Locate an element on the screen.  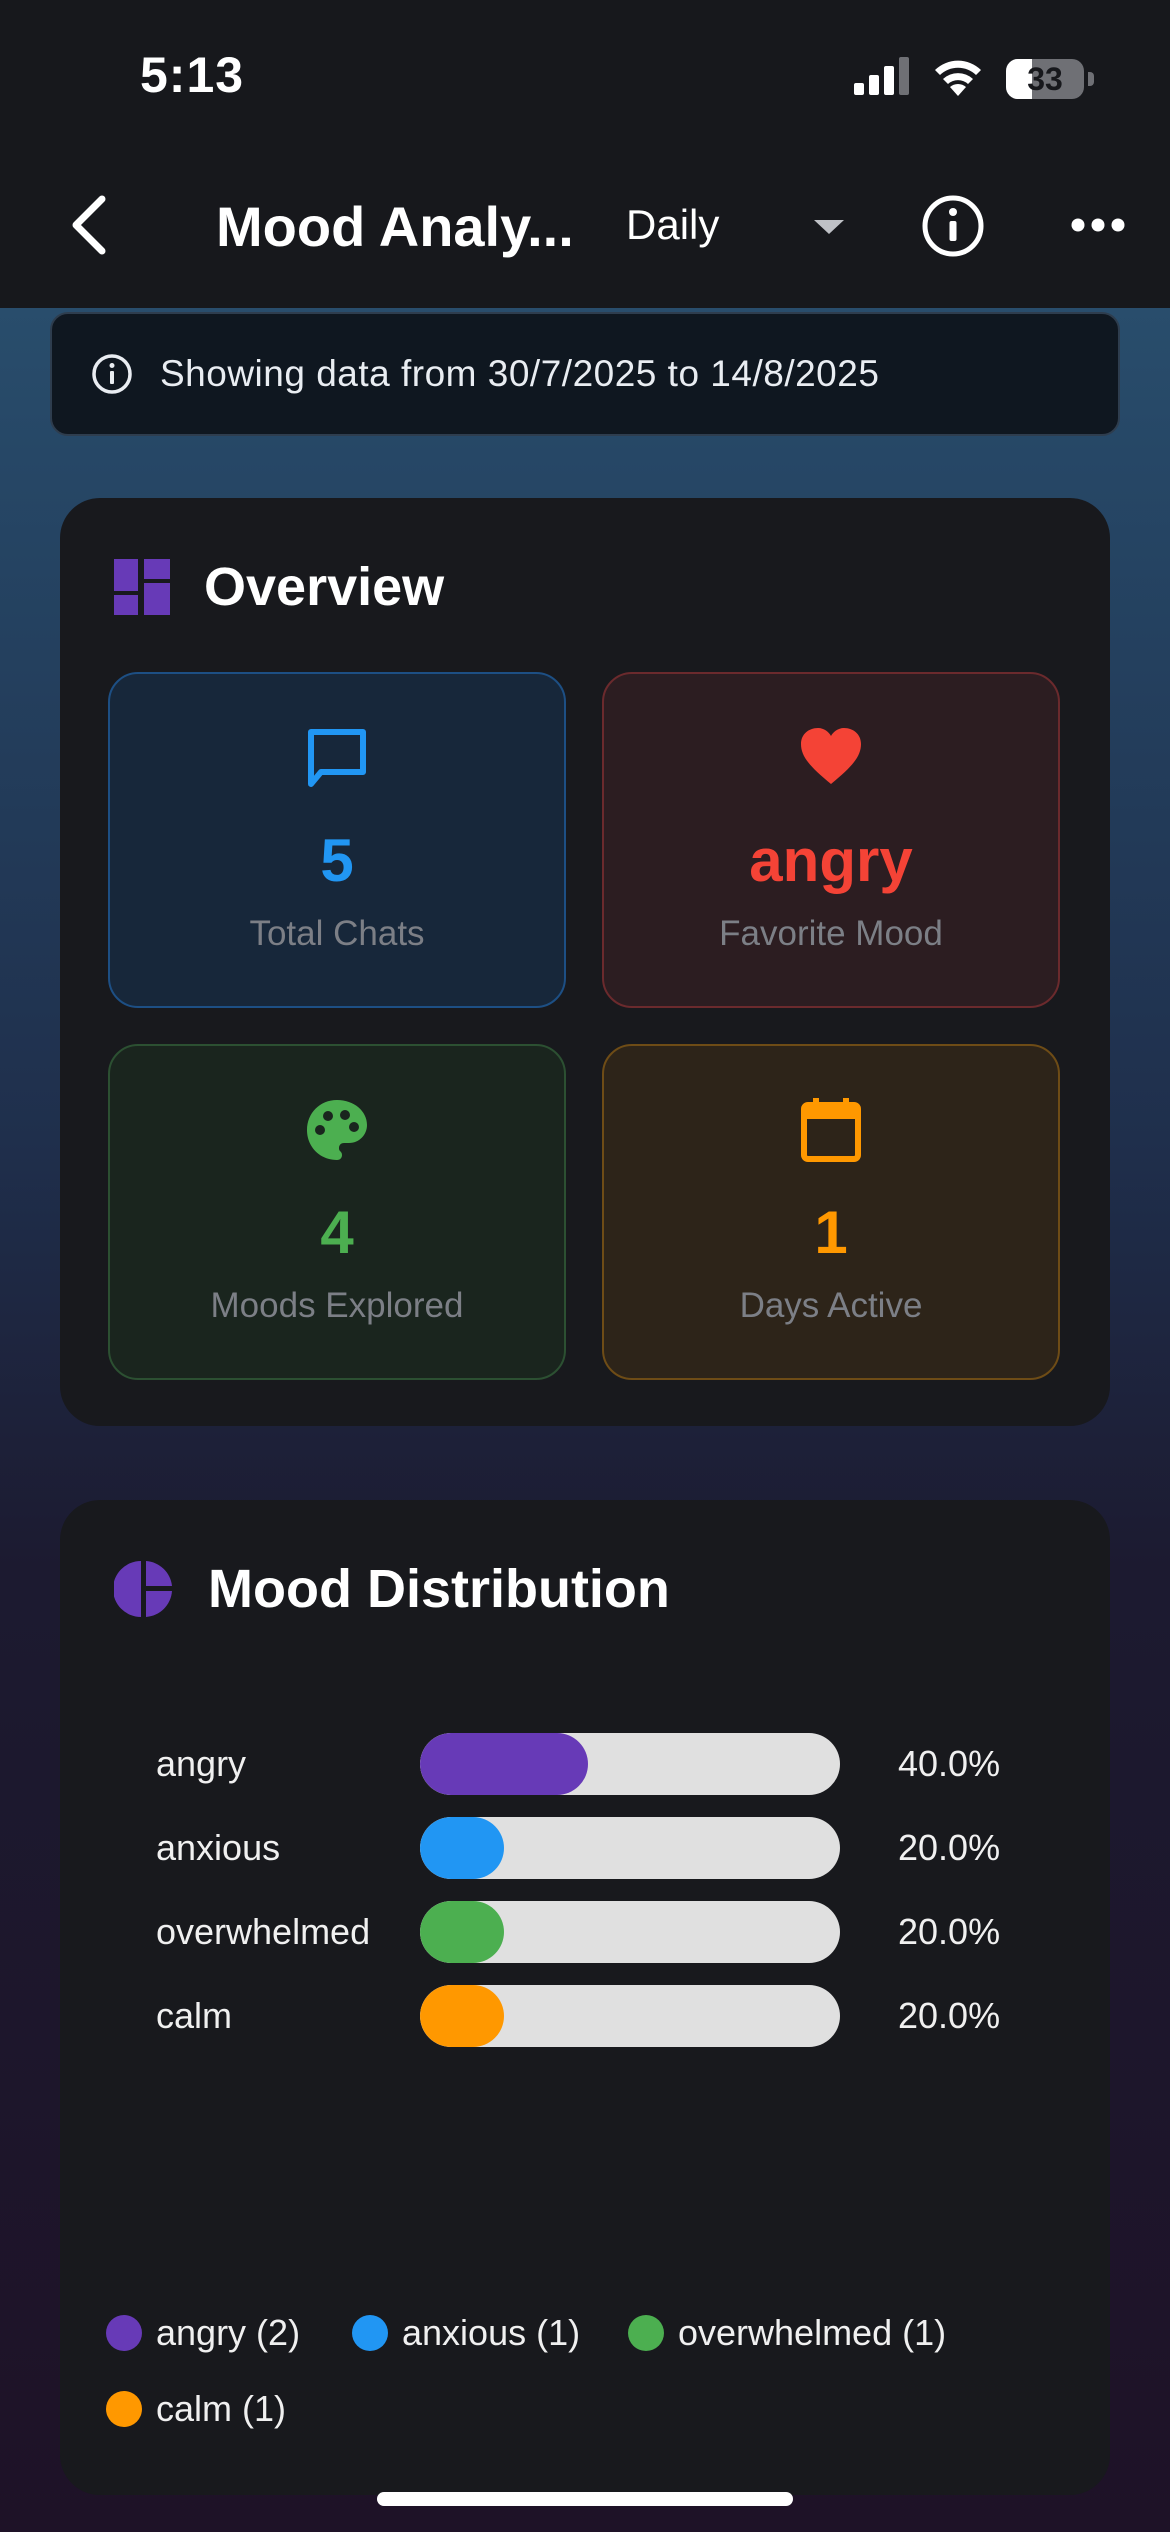
stat-moods-explored: 4 Moods Explored is located at coordinates (337, 1212).